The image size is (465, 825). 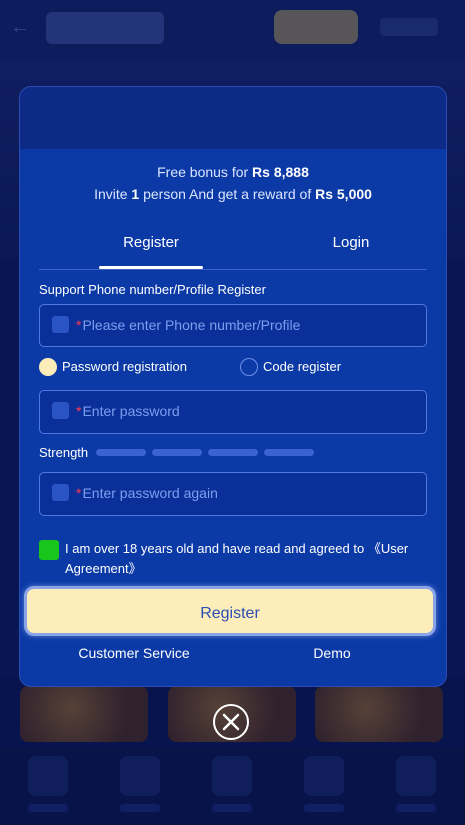 What do you see at coordinates (191, 325) in the screenshot?
I see `phone-placeholder-text: Please enter Phone number/Profile` at bounding box center [191, 325].